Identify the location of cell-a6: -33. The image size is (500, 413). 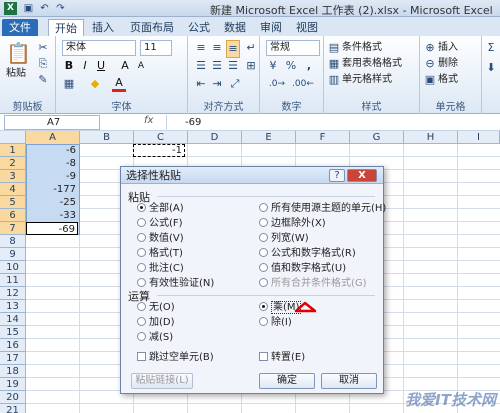
(52, 215).